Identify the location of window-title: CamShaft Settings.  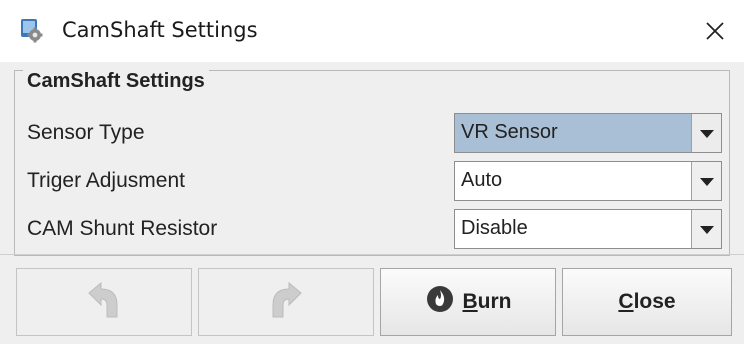
(160, 30).